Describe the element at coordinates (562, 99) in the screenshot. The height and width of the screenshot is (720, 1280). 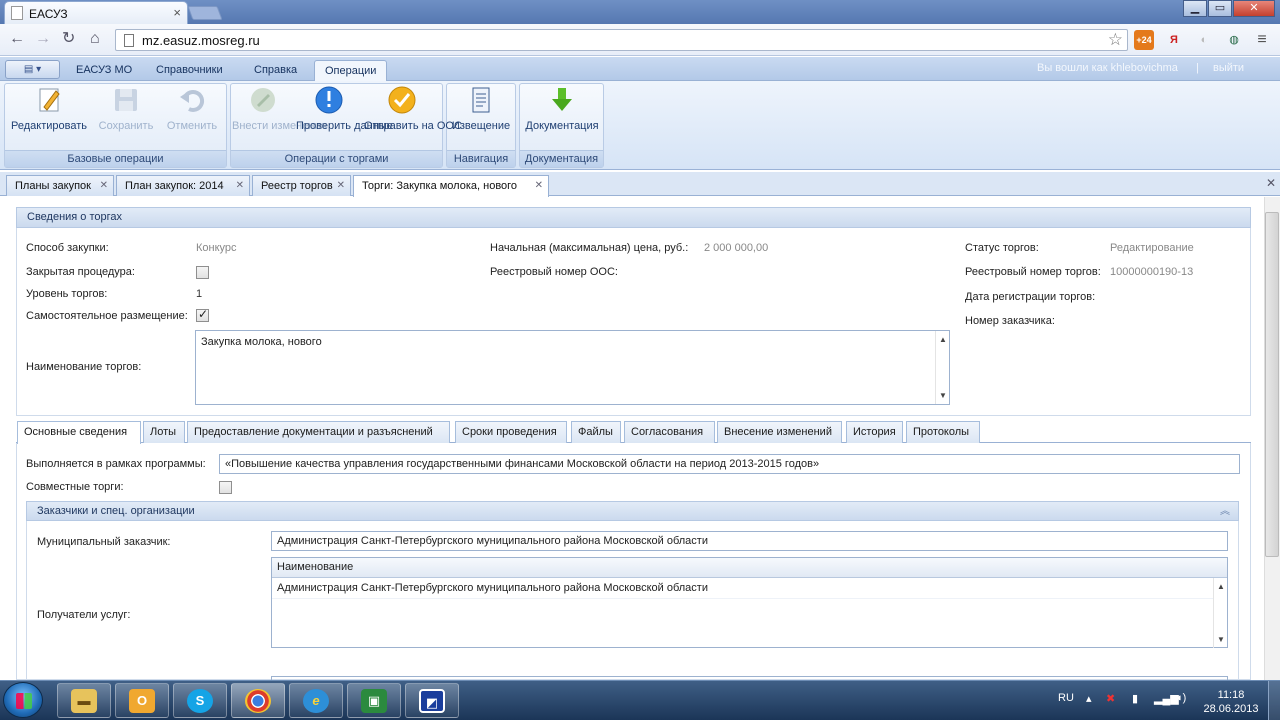
I see `download-arrow-icon` at that location.